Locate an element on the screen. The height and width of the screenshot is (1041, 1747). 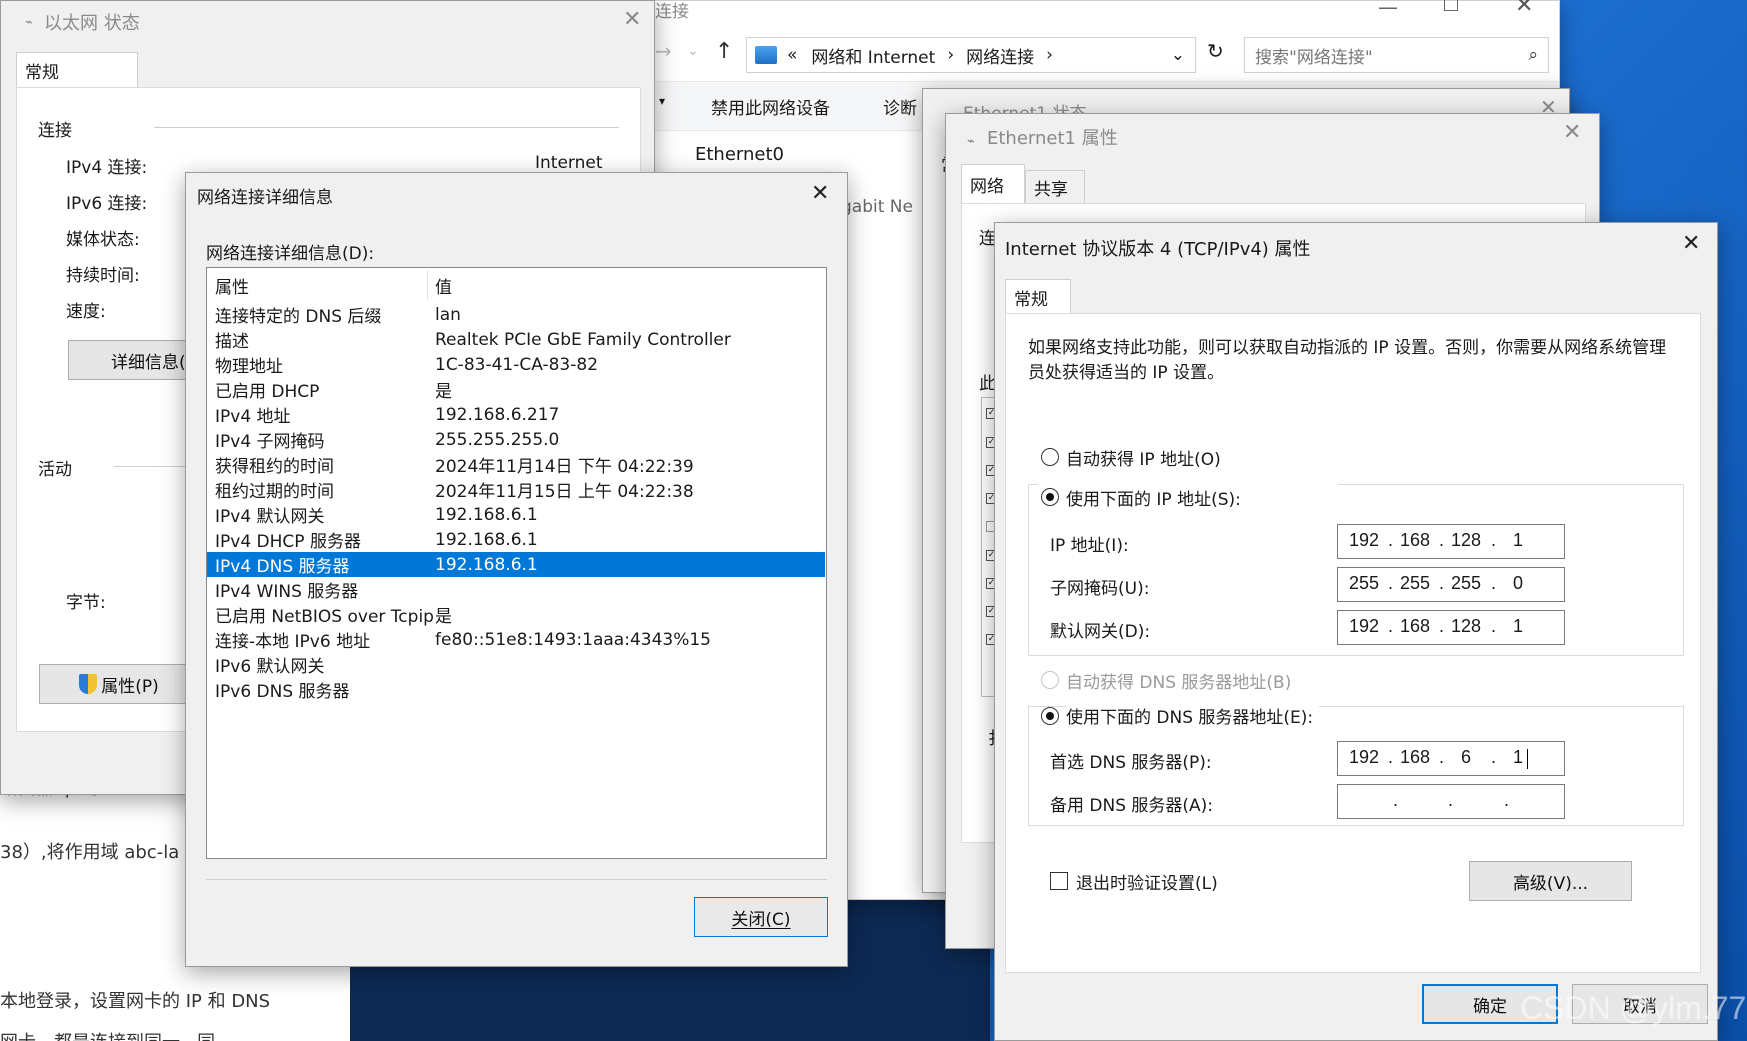
row-property: 已启用 DHCP is located at coordinates (267, 392).